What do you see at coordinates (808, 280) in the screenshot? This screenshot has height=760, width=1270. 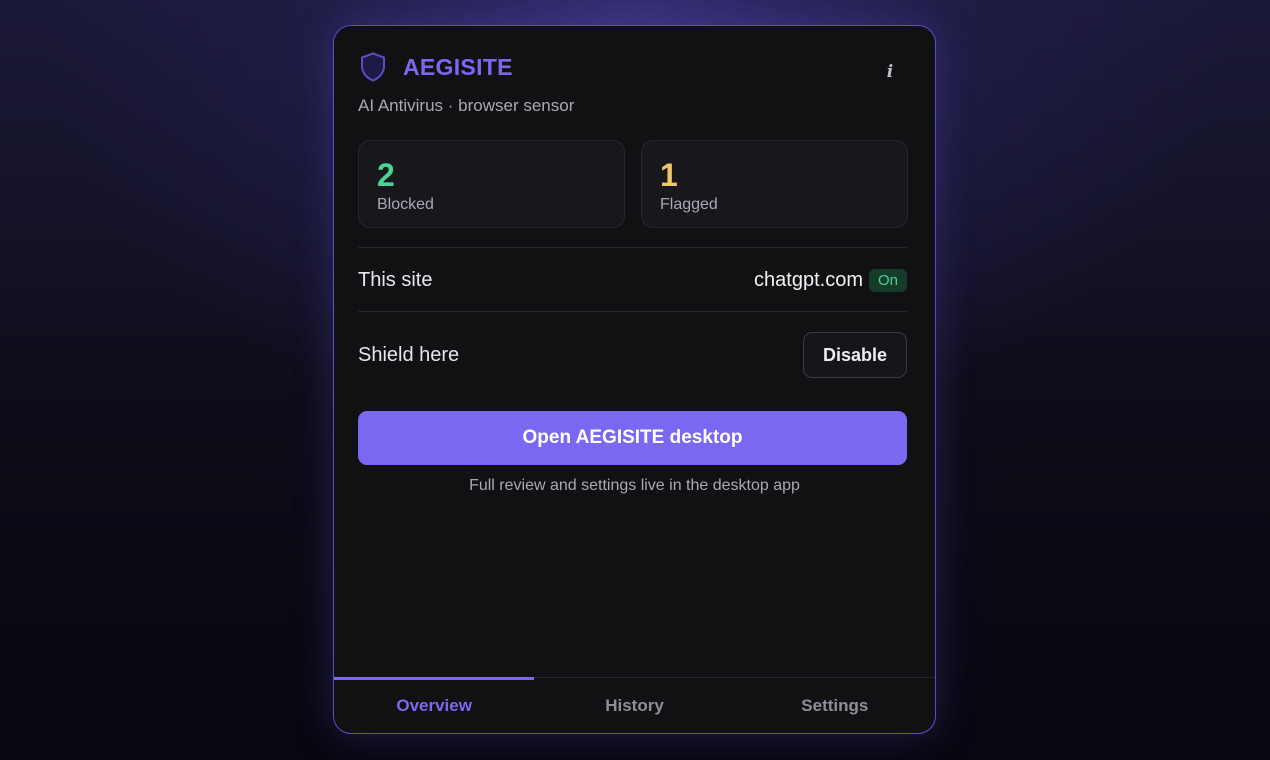 I see `site-domain: chatgpt.com` at bounding box center [808, 280].